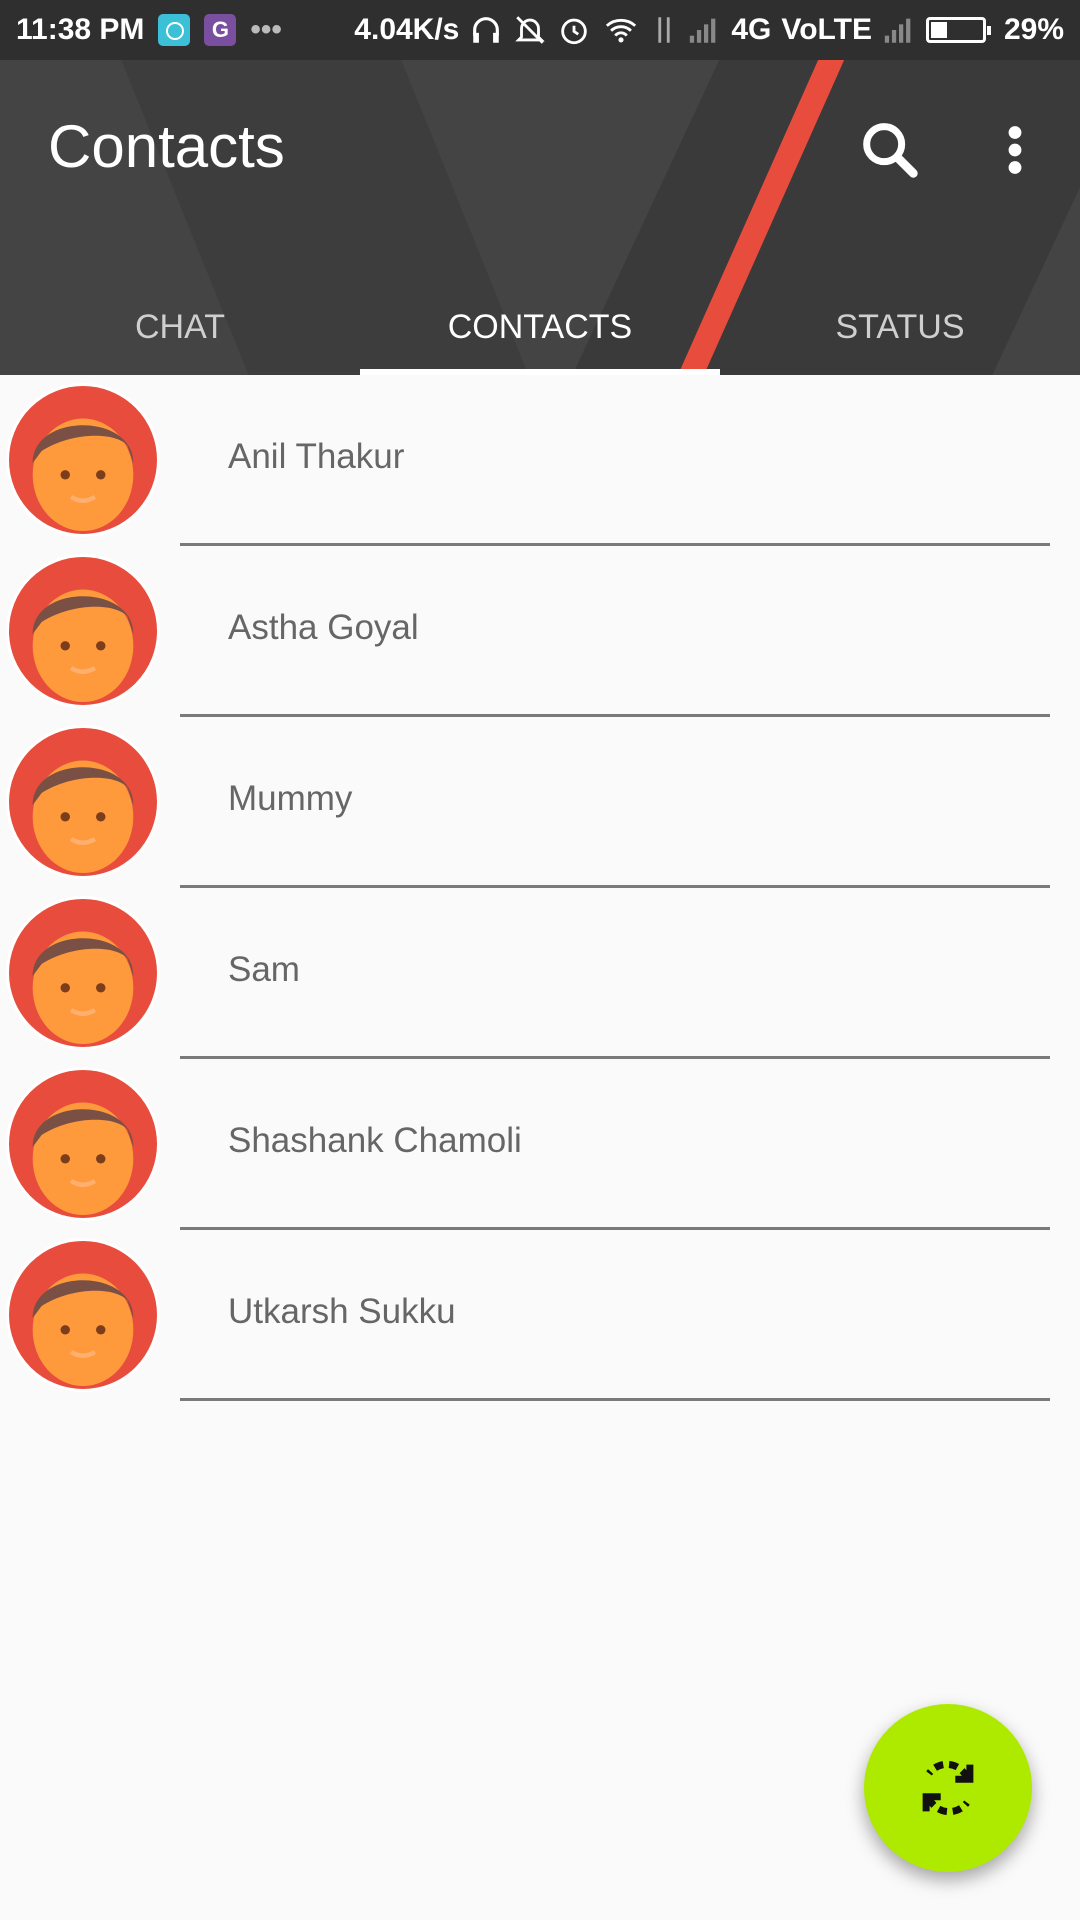 The height and width of the screenshot is (1920, 1080). Describe the element at coordinates (180, 327) in the screenshot. I see `tab-chat: CHAT` at that location.